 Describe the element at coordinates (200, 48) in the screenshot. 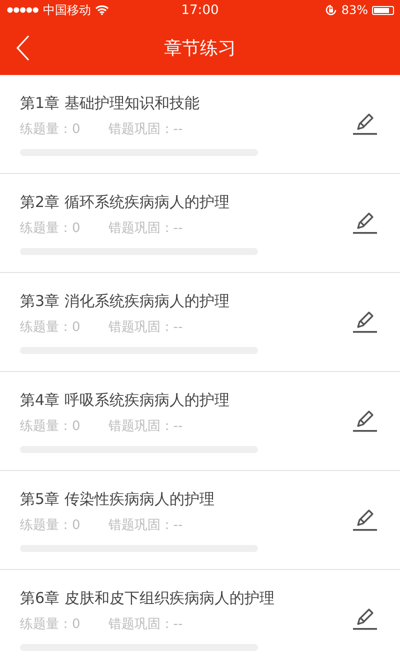

I see `page-title: 章节练习` at that location.